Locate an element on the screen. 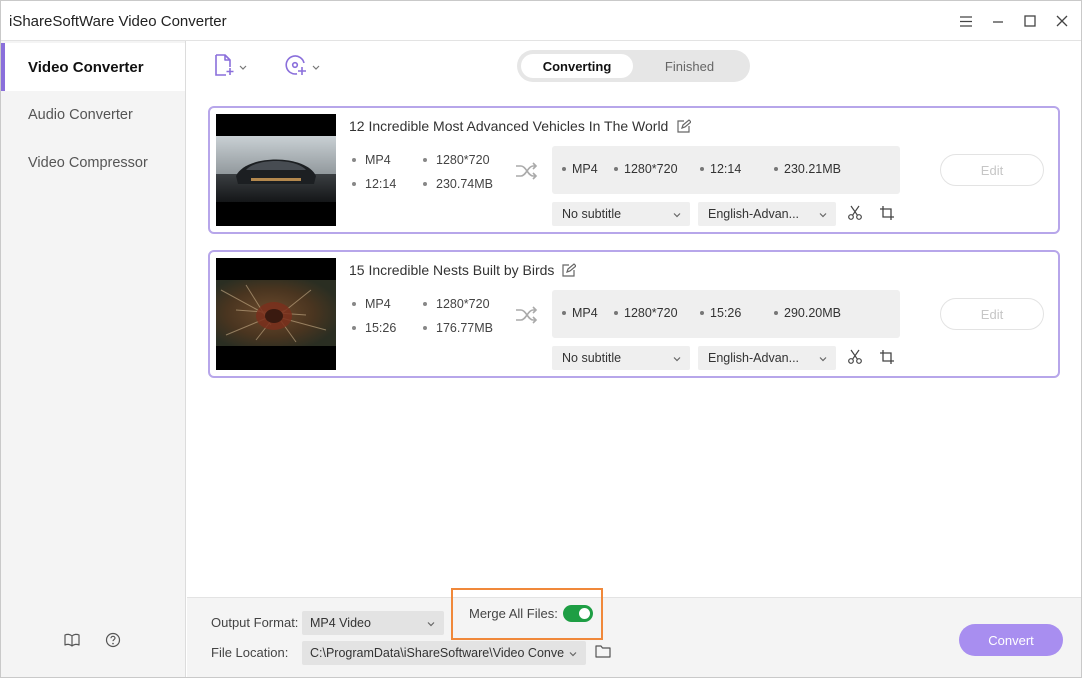  close-icon is located at coordinates (1062, 21).